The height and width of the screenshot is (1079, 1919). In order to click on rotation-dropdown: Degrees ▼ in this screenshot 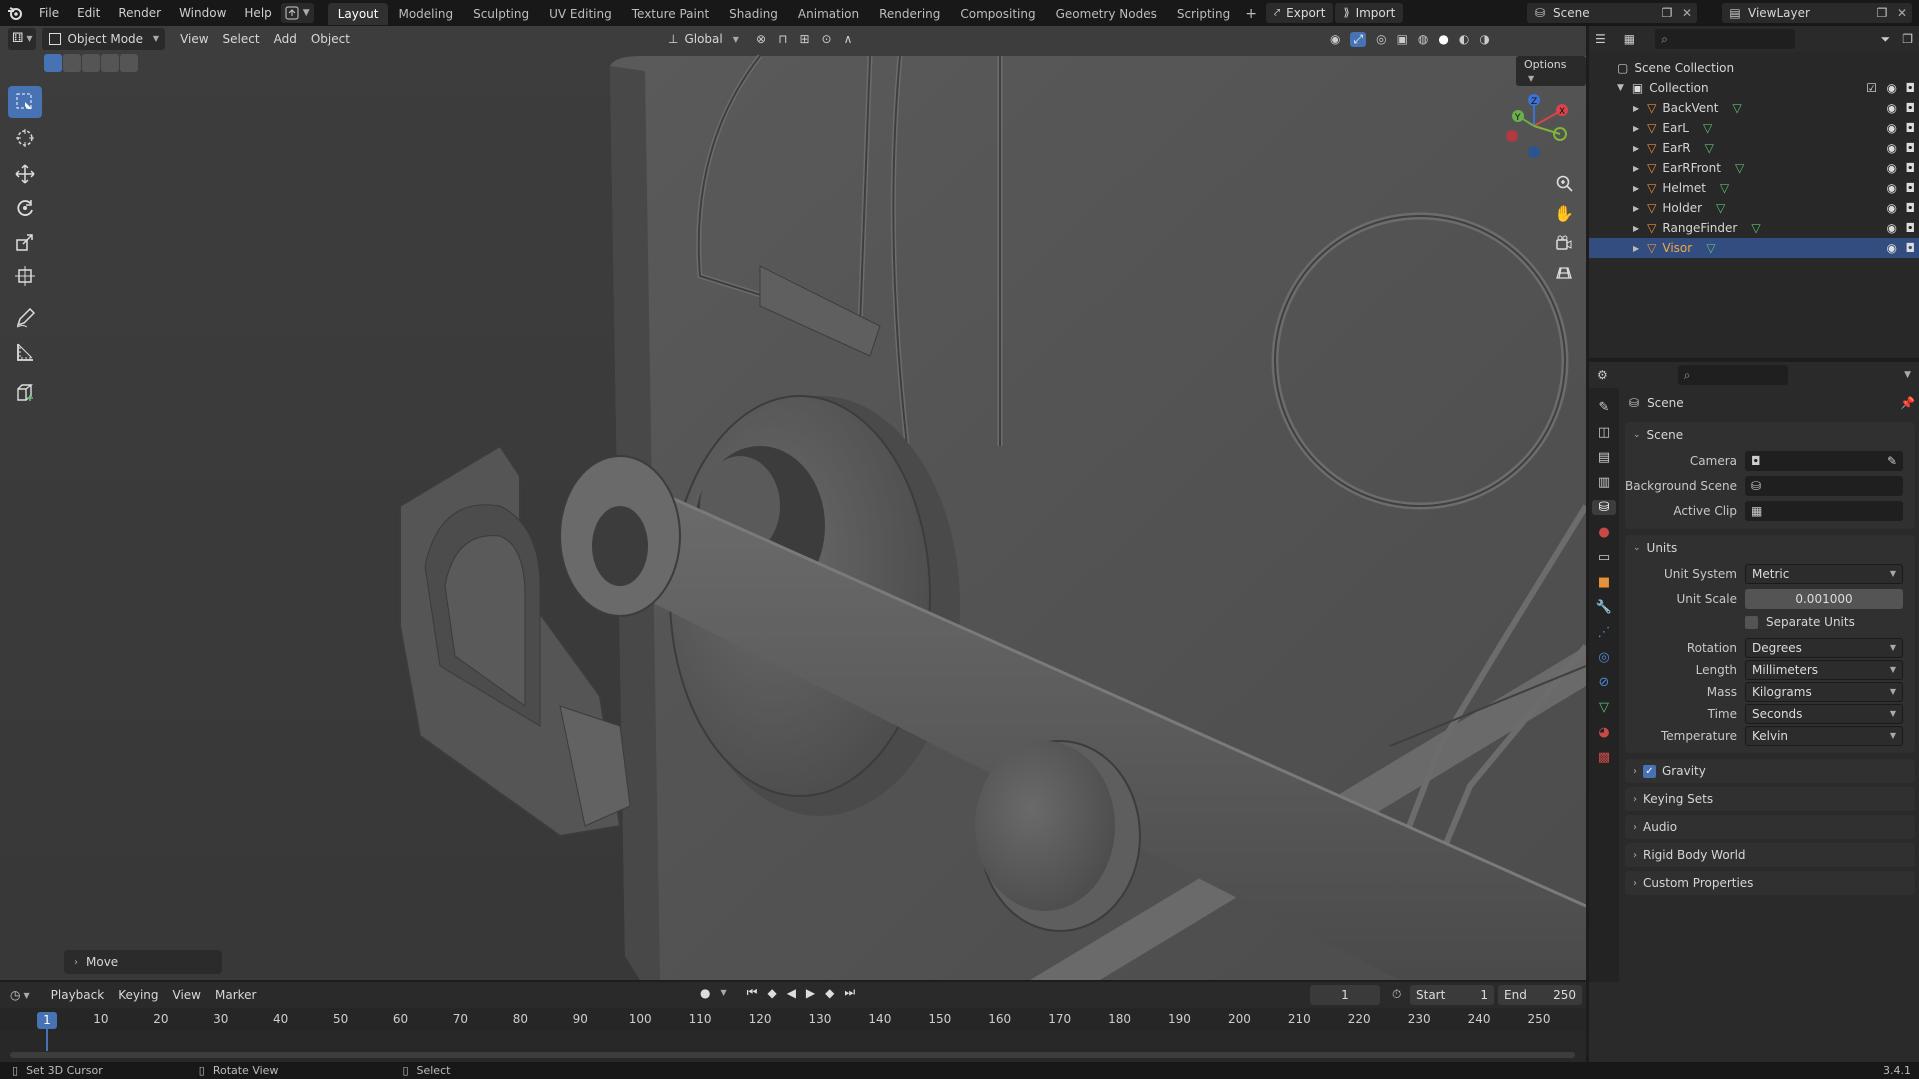, I will do `click(1824, 648)`.